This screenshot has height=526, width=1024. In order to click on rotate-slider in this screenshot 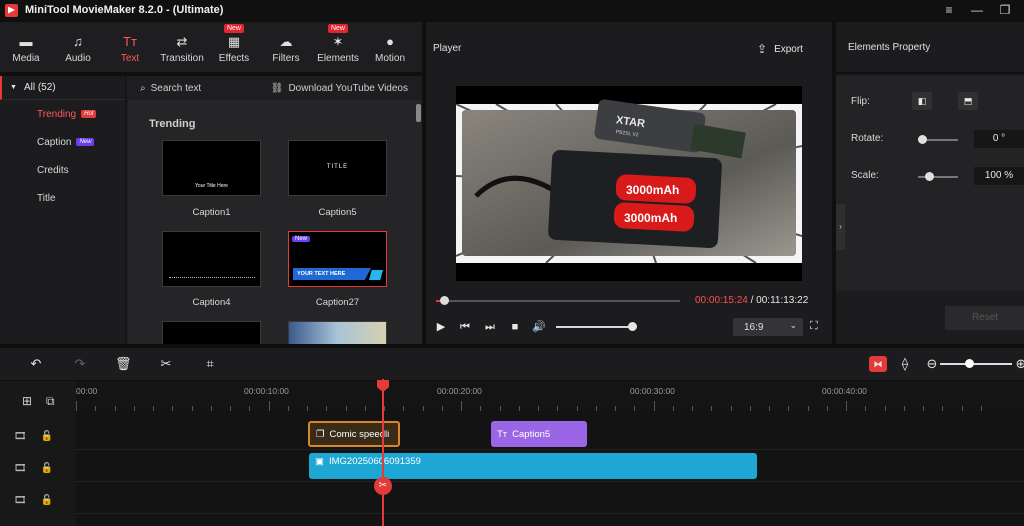, I will do `click(938, 139)`.